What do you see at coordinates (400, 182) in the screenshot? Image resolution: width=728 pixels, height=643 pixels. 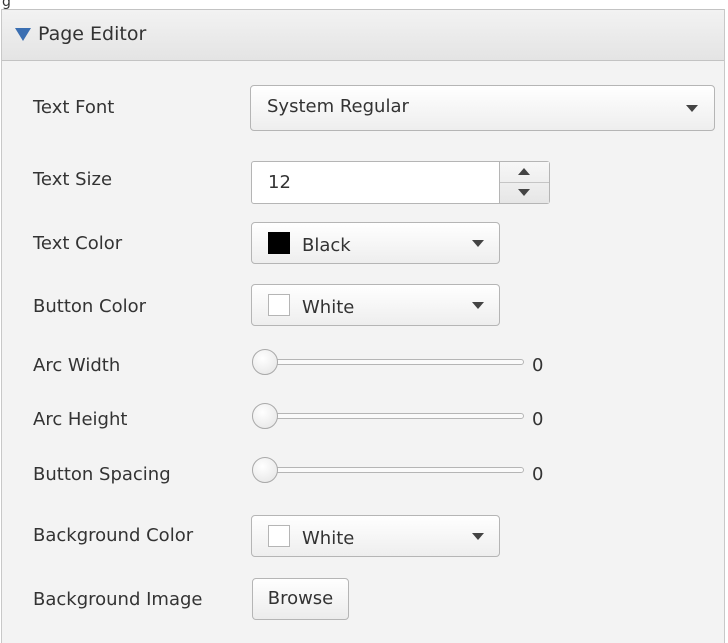 I see `text-size-spinner: 12` at bounding box center [400, 182].